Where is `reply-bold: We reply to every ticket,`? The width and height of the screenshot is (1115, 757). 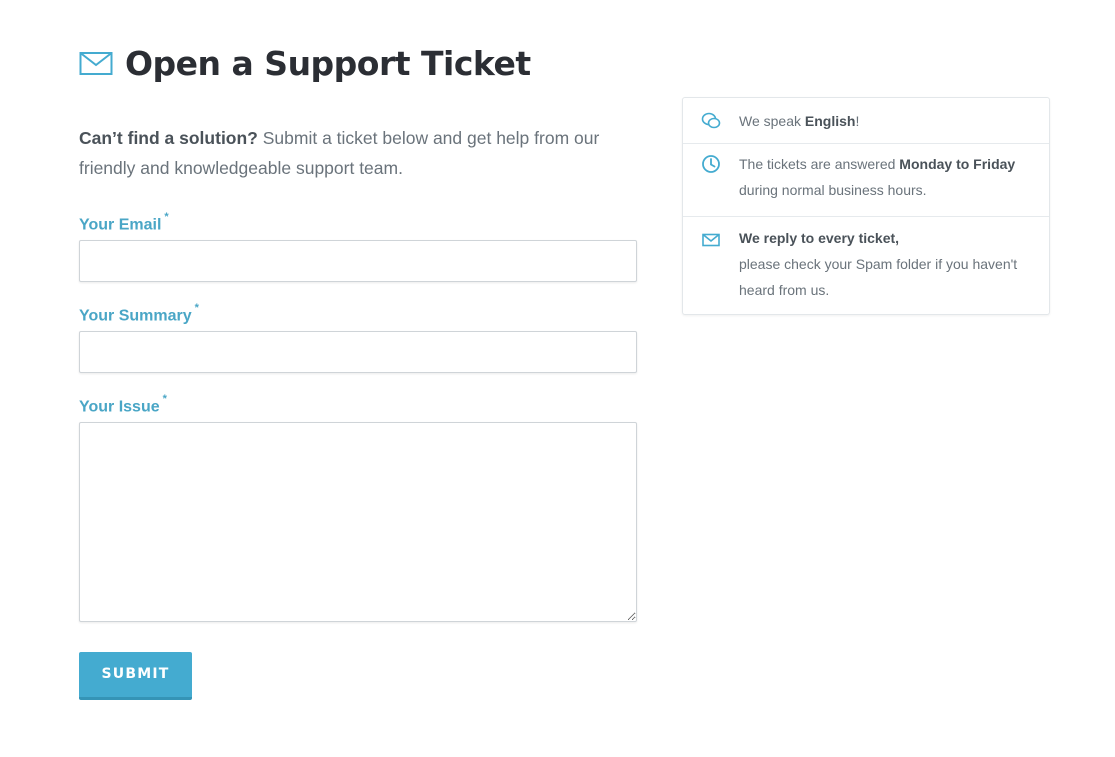
reply-bold: We reply to every ticket, is located at coordinates (819, 238).